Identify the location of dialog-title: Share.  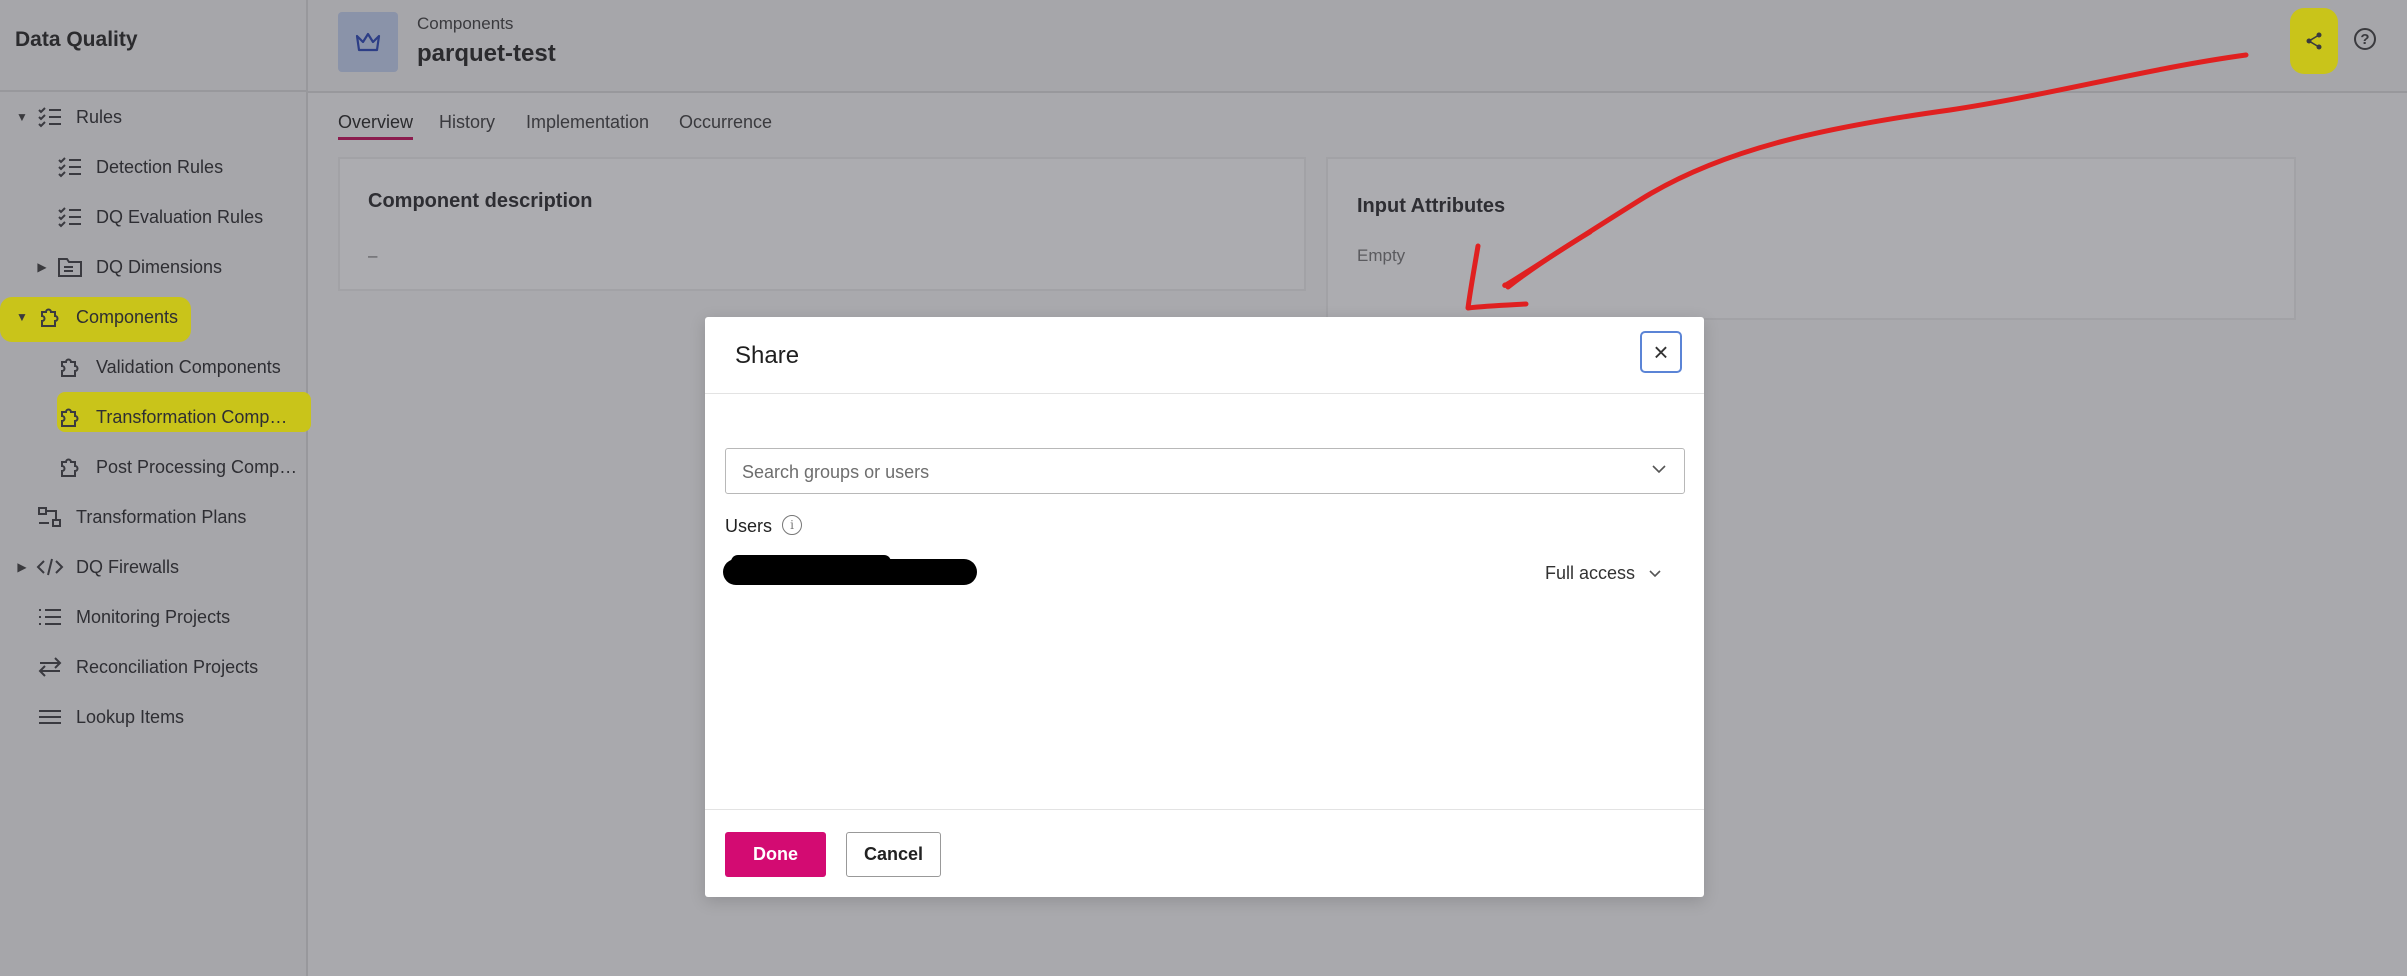
(767, 355).